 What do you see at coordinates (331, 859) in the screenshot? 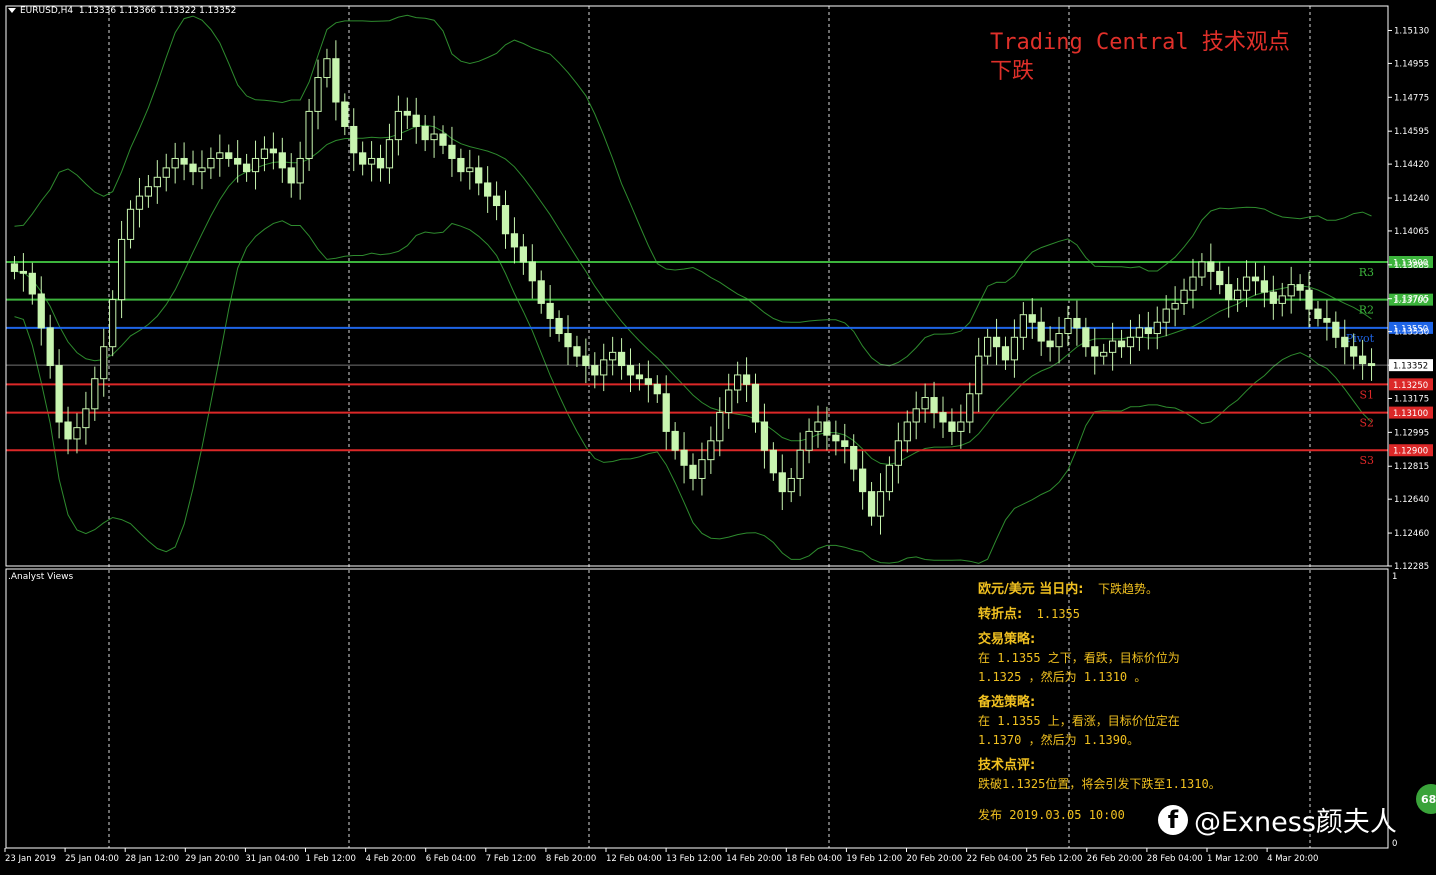
I see `x-tick-label-5: 1 Feb 12:00` at bounding box center [331, 859].